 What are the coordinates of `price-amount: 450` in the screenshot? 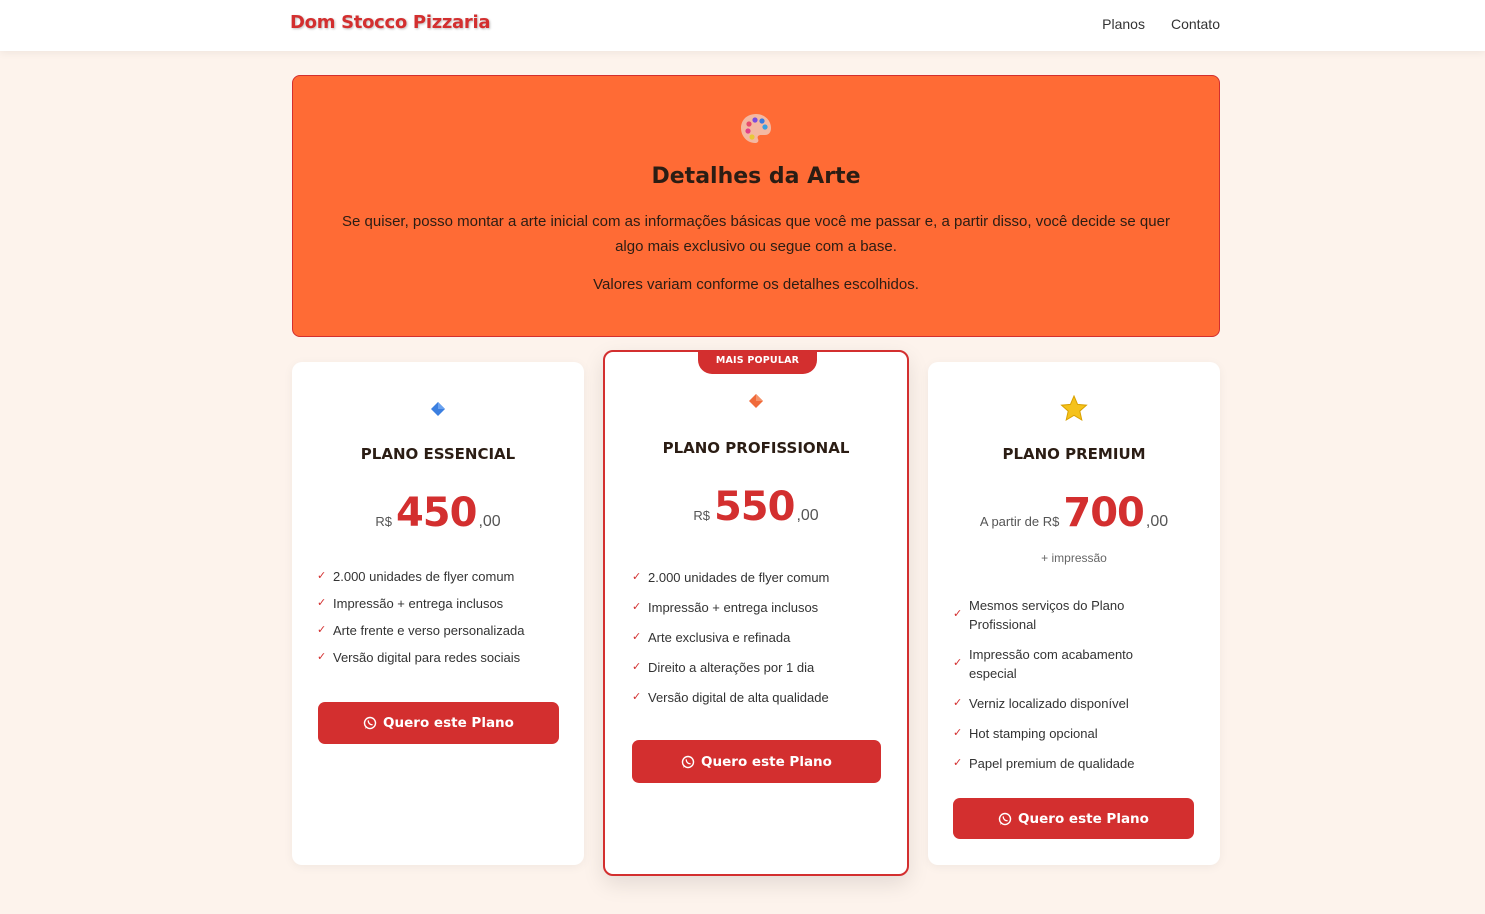 It's located at (436, 513).